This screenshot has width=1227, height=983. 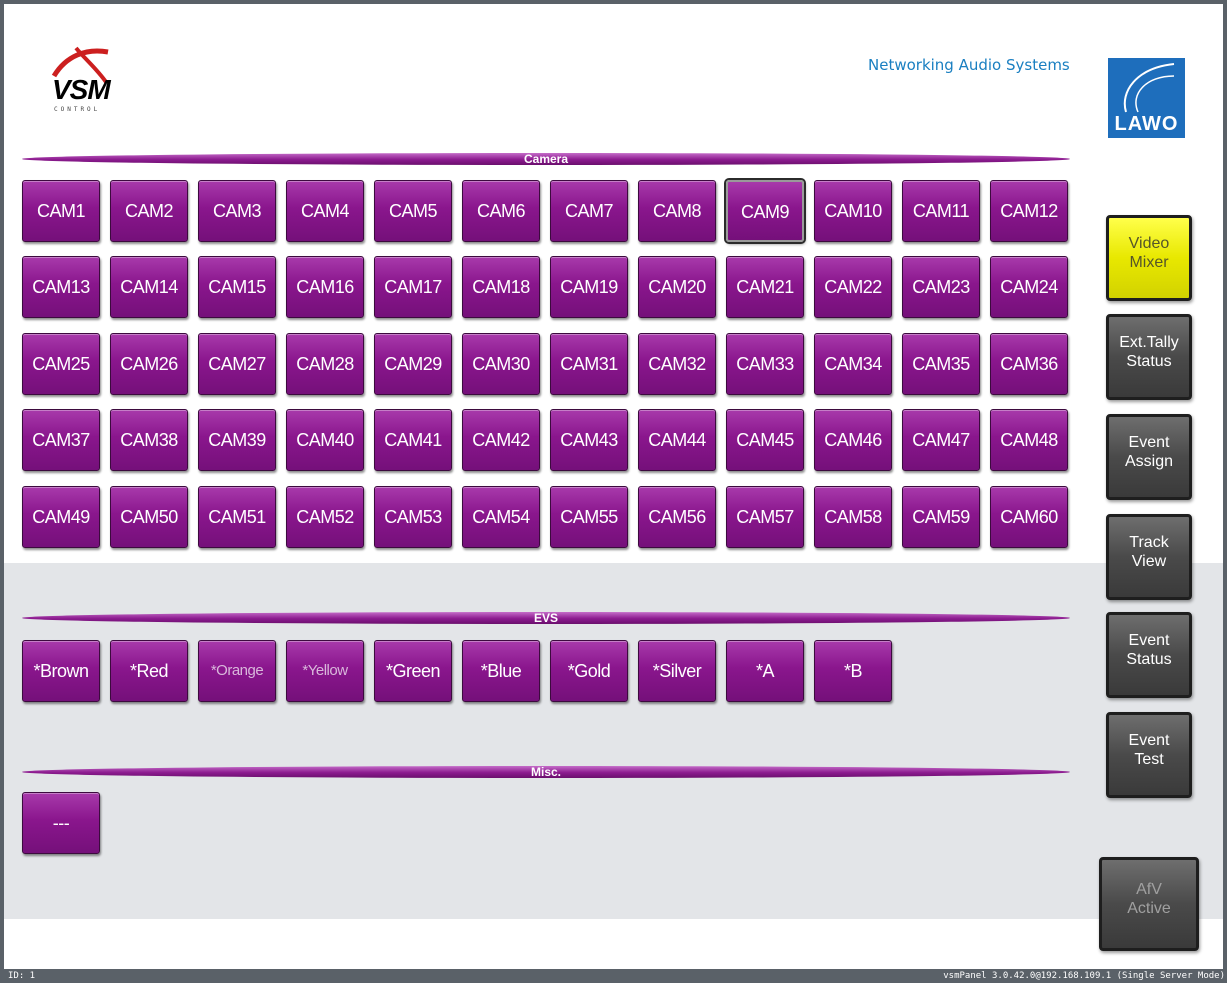 I want to click on status-id: ID: 1, so click(x=22, y=976).